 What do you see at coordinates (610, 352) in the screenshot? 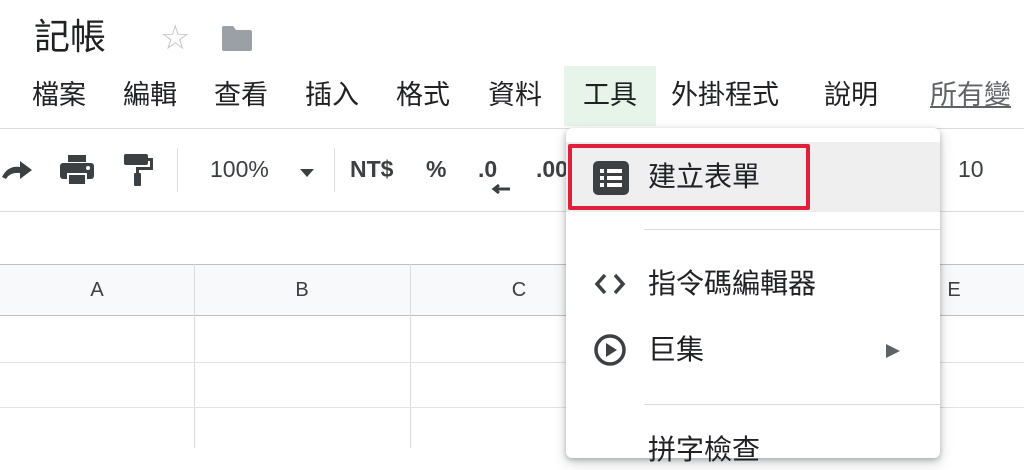
I see `play-circle-icon` at bounding box center [610, 352].